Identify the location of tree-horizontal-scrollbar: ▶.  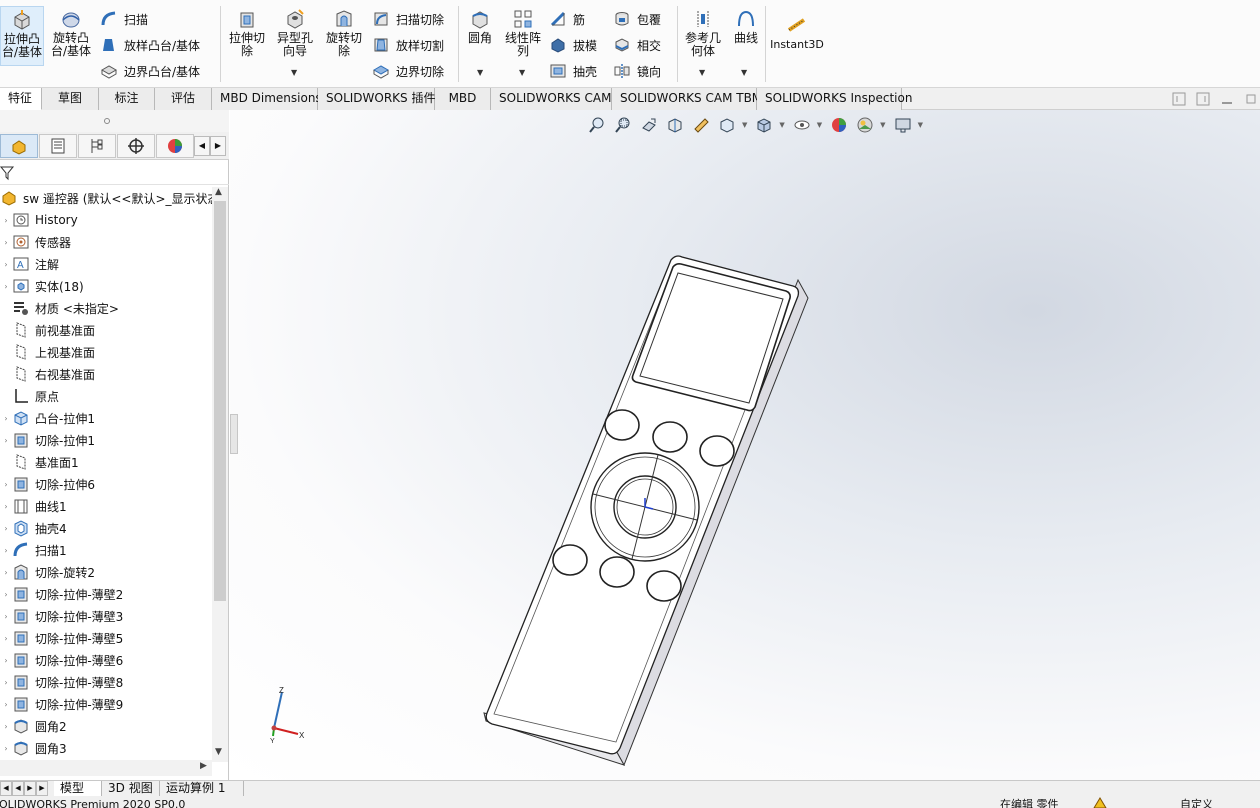
(106, 768).